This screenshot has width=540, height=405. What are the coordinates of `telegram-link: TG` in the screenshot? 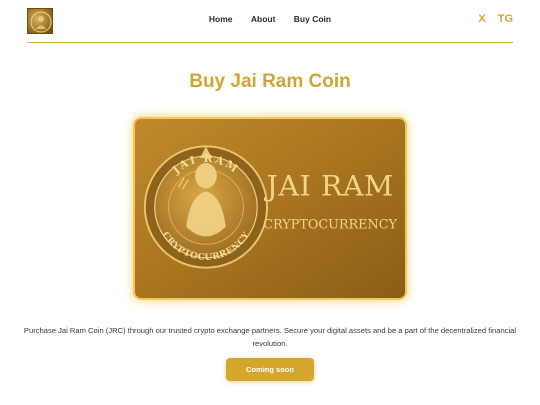 It's located at (505, 19).